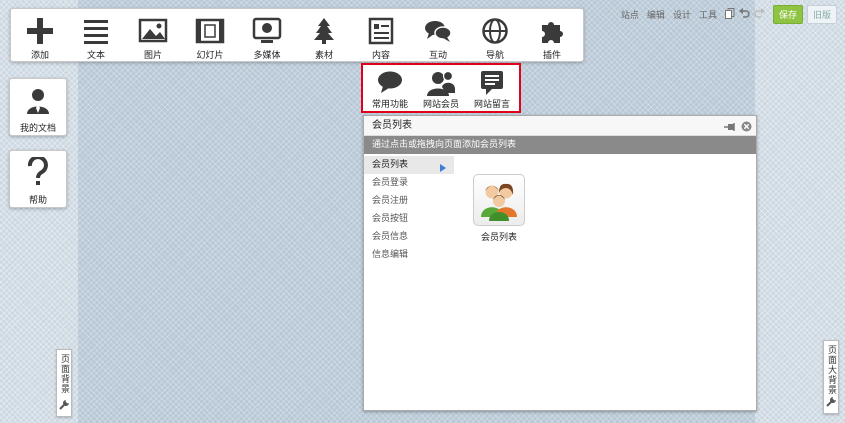 This screenshot has width=845, height=423. What do you see at coordinates (492, 83) in the screenshot?
I see `message-board-icon` at bounding box center [492, 83].